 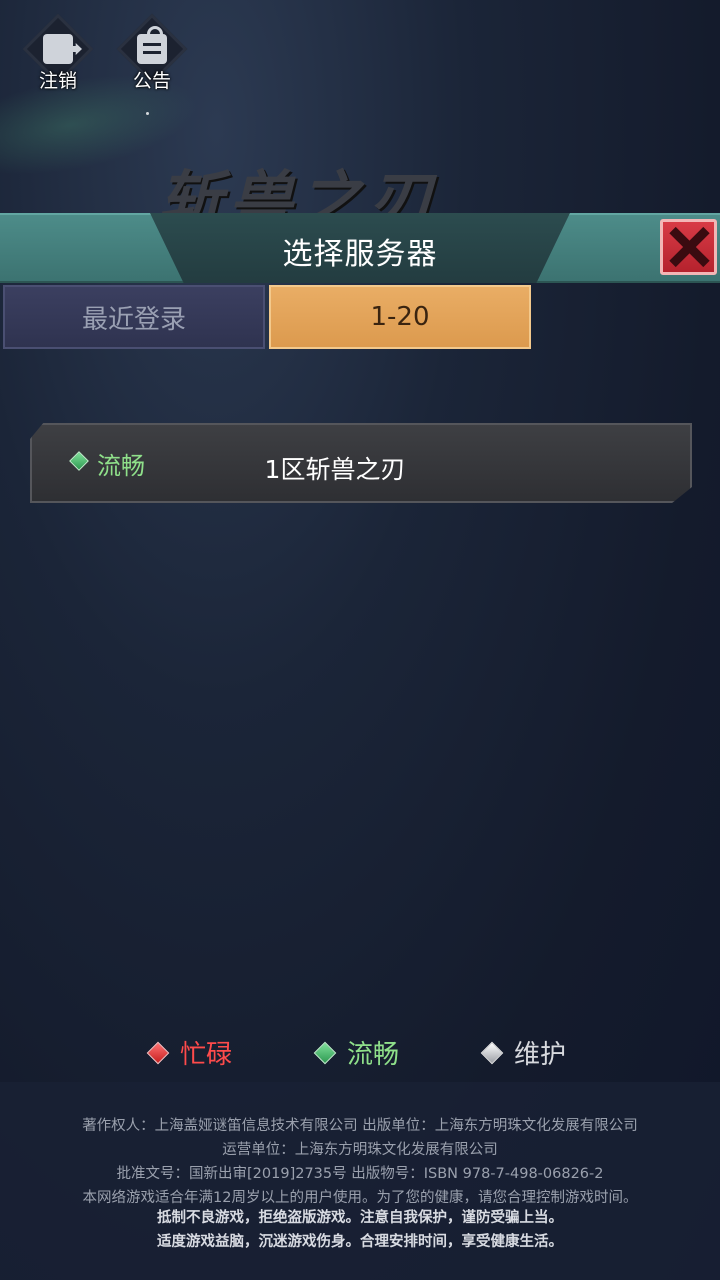 I want to click on busy-status-icon, so click(x=158, y=1052).